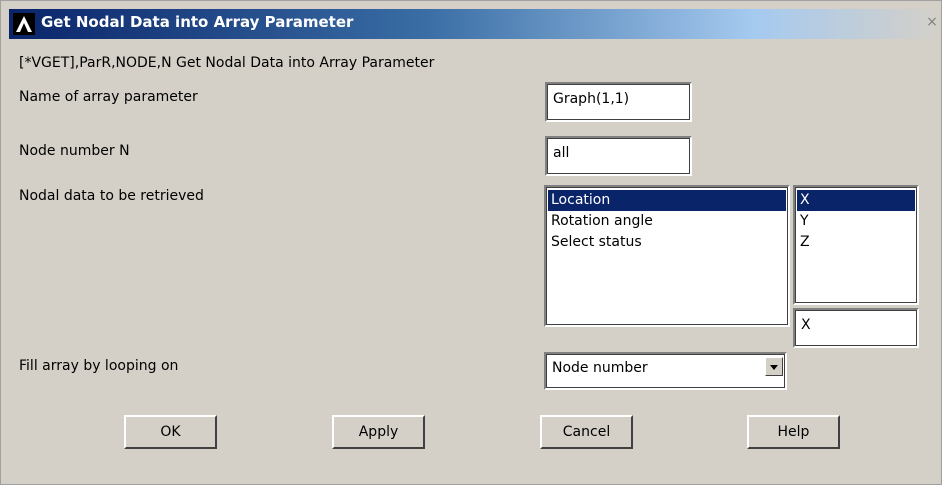  I want to click on chevron-down-icon, so click(774, 366).